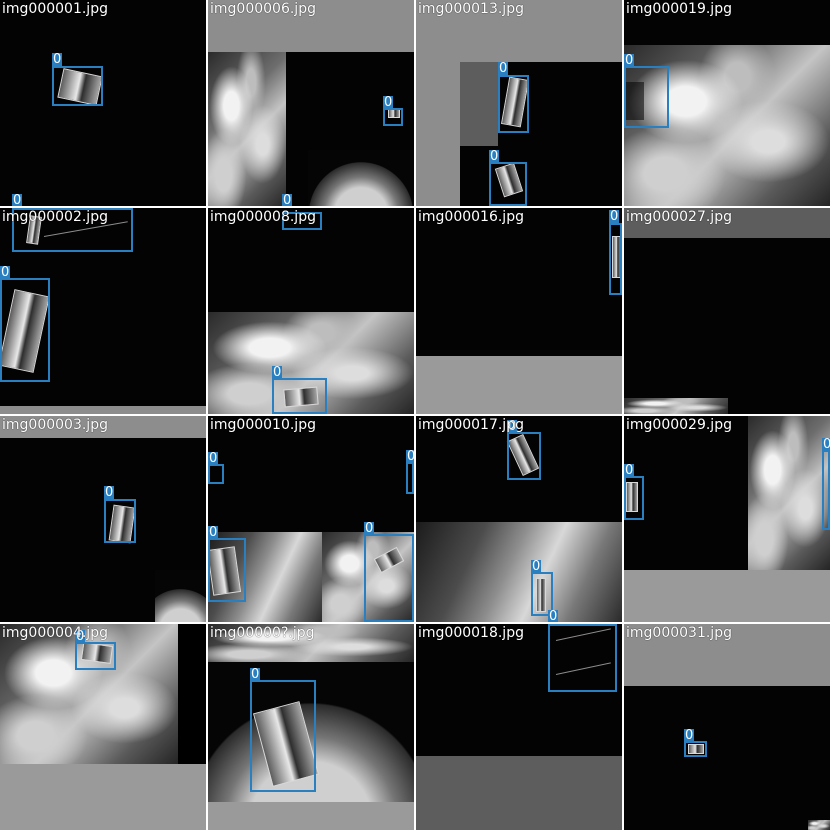  Describe the element at coordinates (727, 103) in the screenshot. I see `image-tile: 0 img000019.jpg` at that location.